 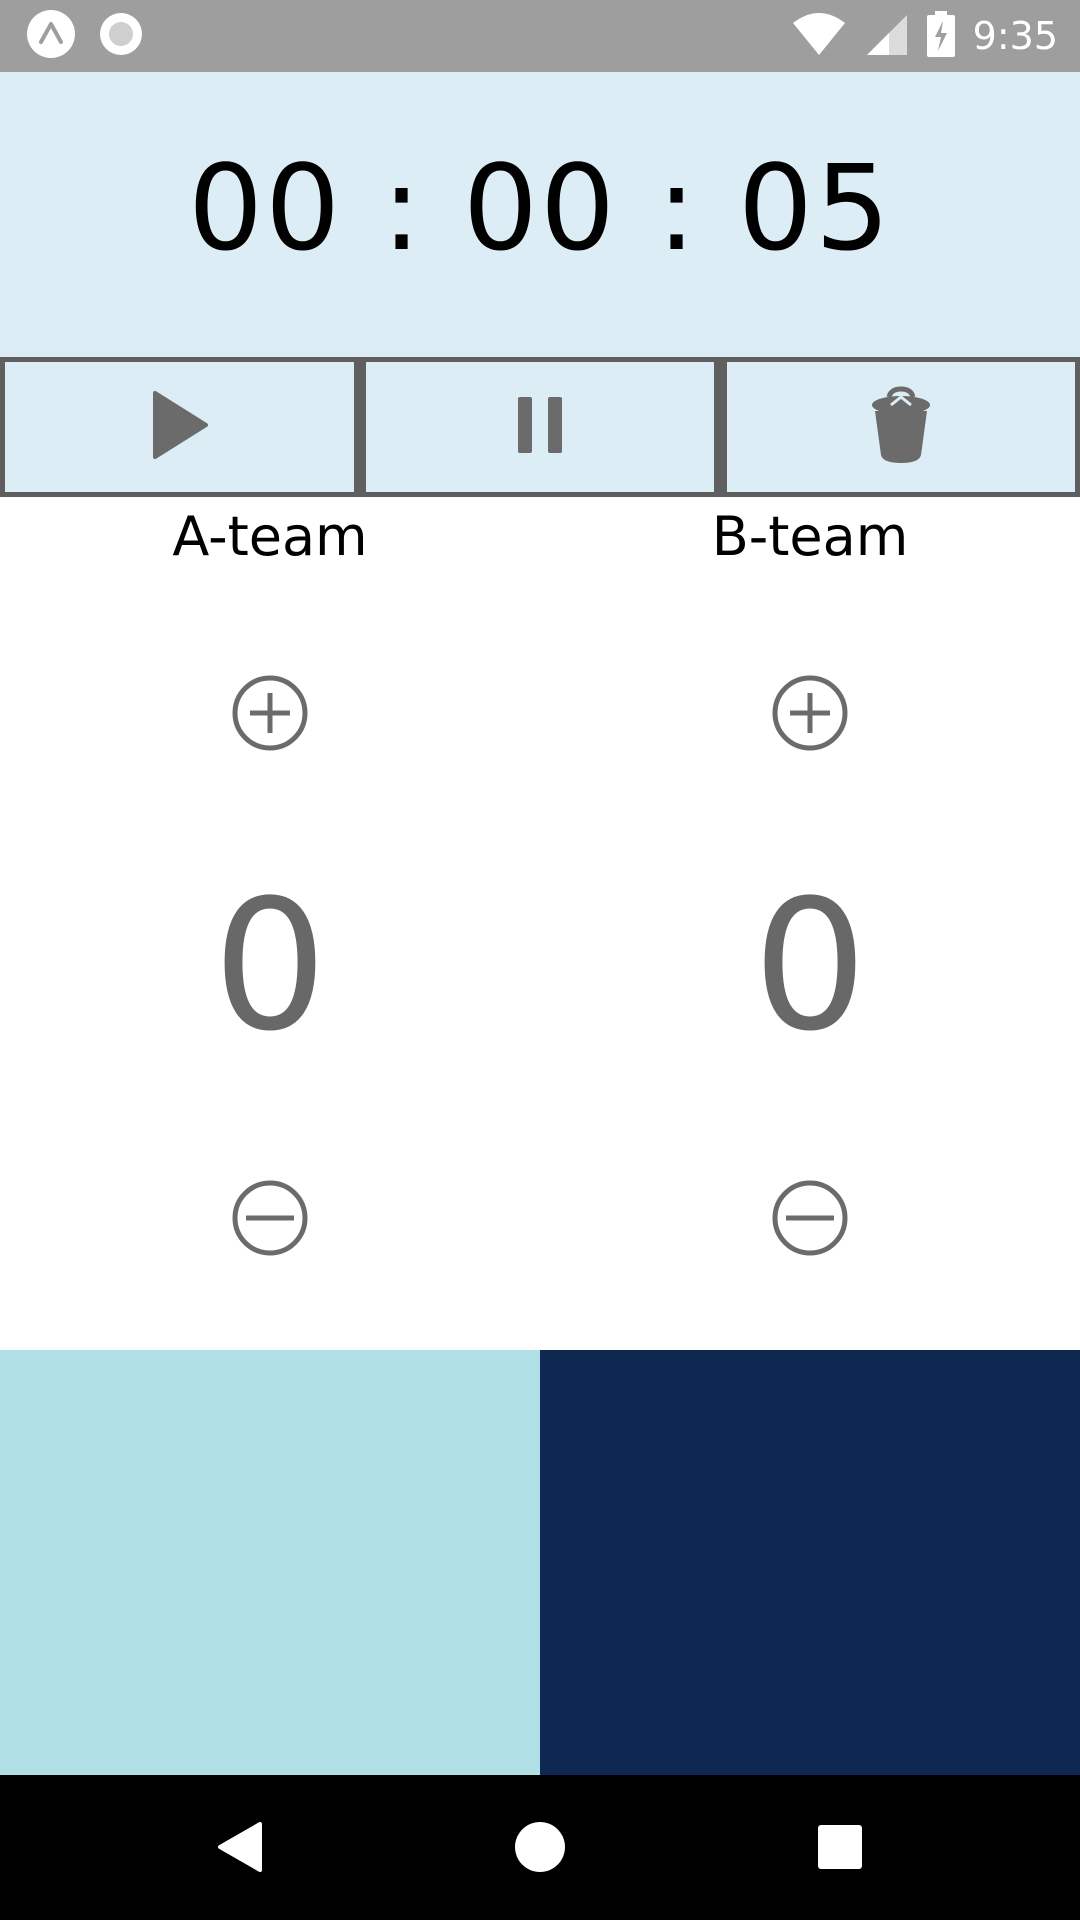 I want to click on home-button, so click(x=540, y=1847).